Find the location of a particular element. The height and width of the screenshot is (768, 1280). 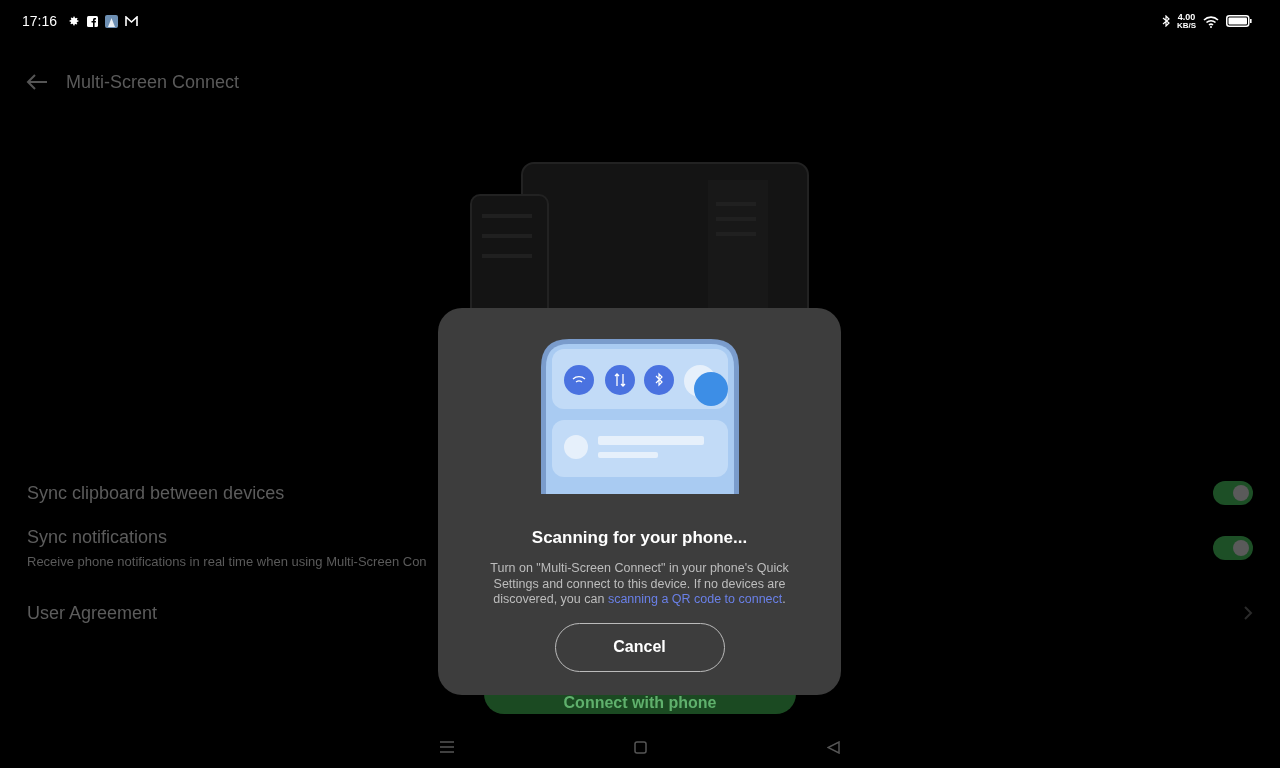

mail-icon is located at coordinates (132, 21).